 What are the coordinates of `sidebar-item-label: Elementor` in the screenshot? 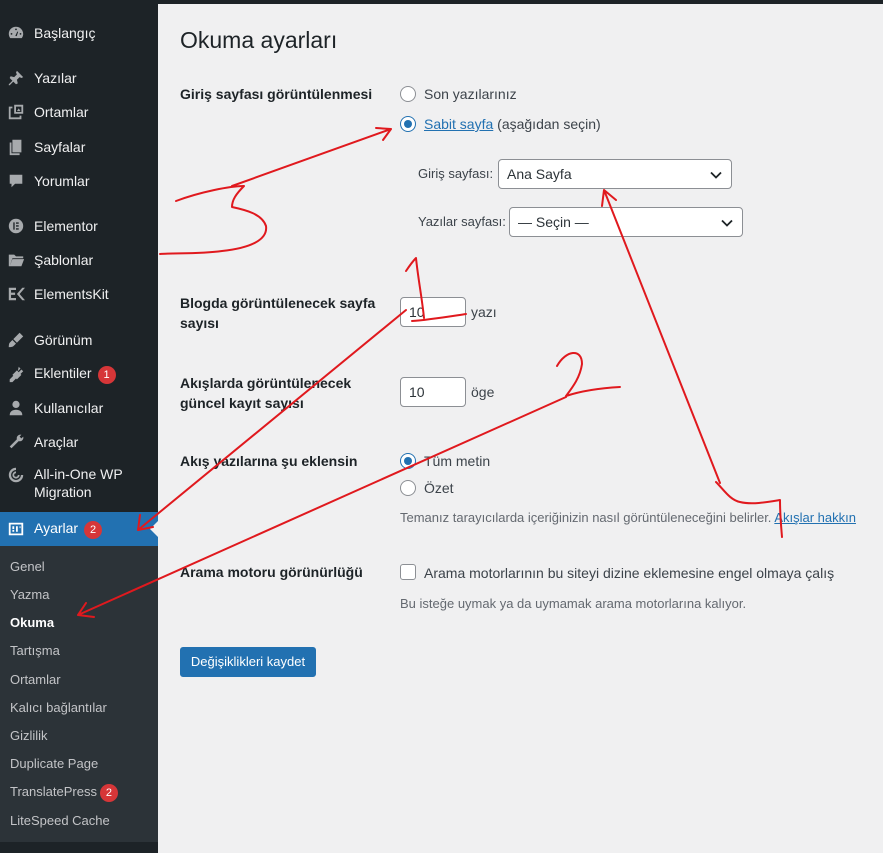 It's located at (66, 226).